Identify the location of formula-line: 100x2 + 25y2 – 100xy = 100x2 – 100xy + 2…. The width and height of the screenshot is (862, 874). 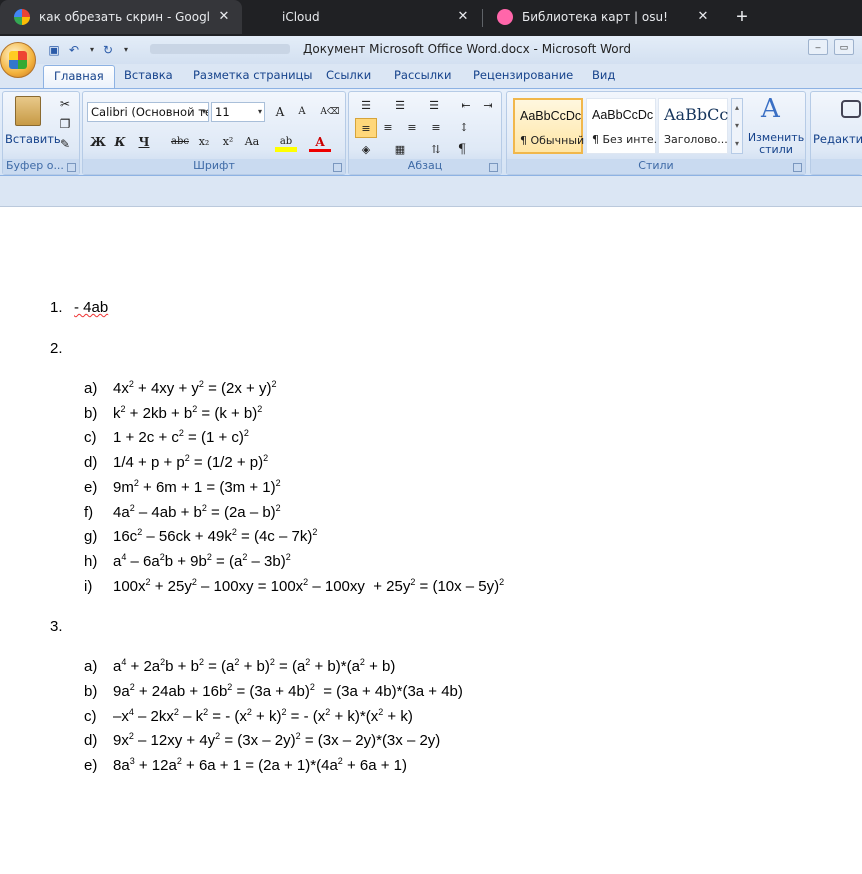
(309, 585).